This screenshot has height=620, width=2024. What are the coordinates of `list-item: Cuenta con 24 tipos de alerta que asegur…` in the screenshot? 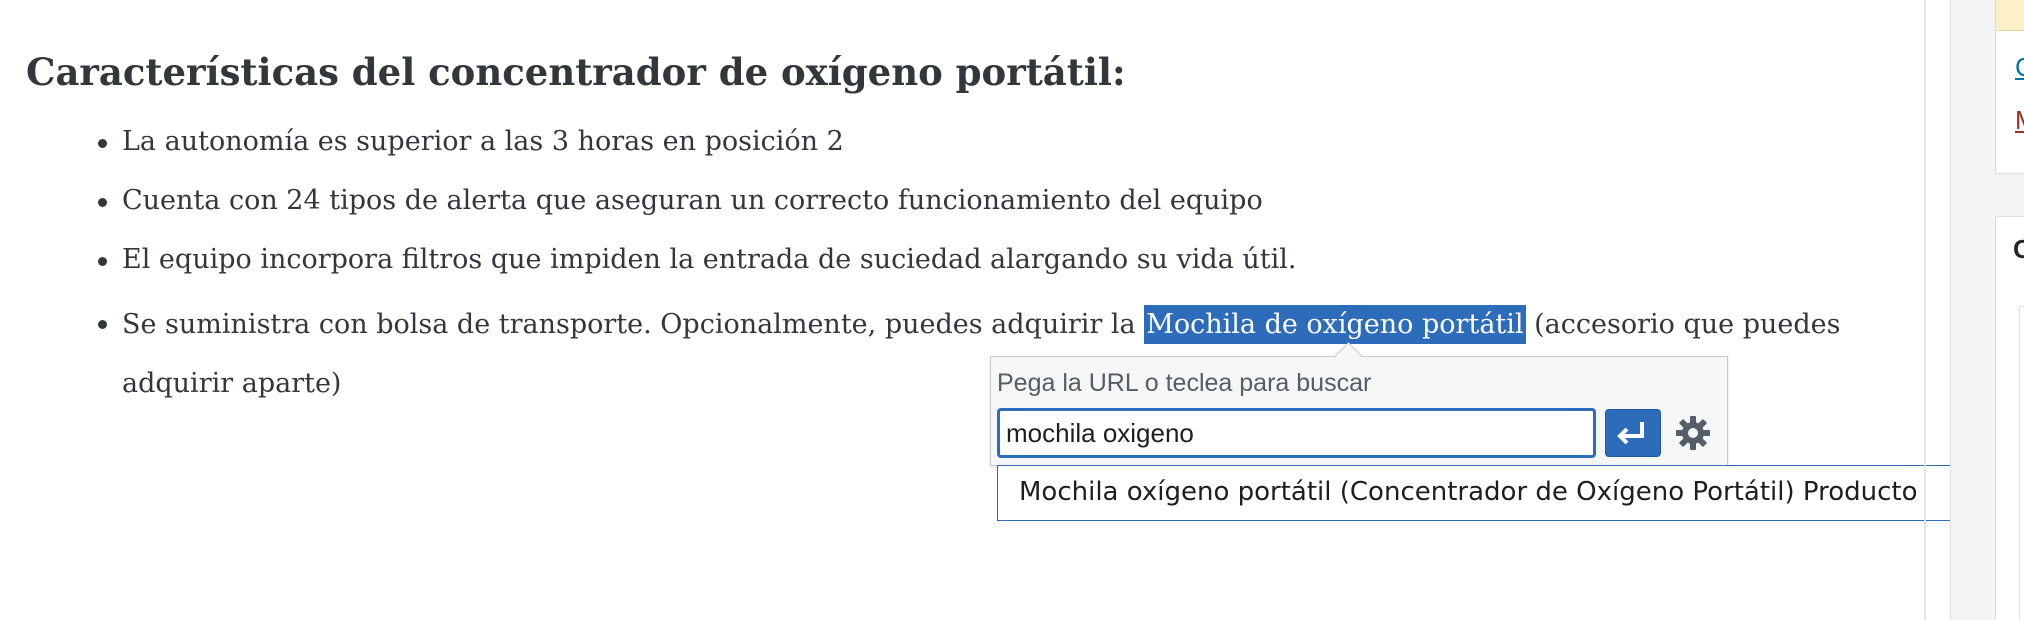 It's located at (967, 206).